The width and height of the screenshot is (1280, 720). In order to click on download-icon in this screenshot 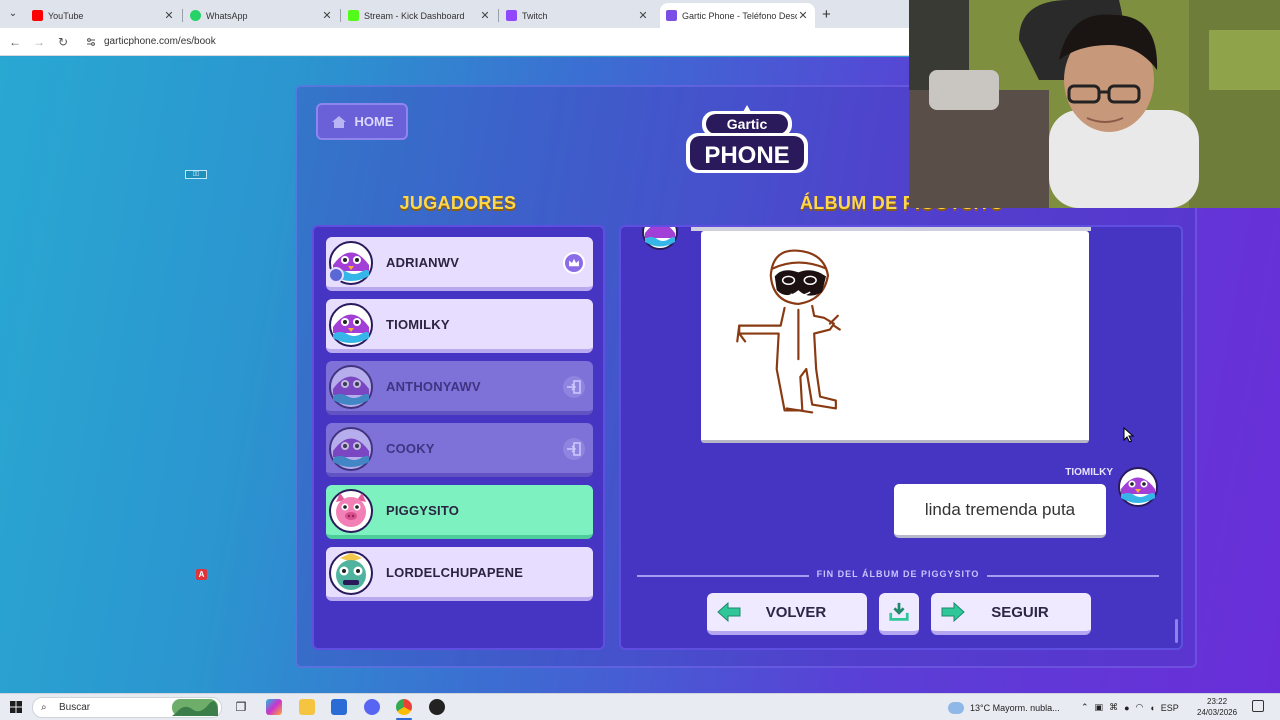, I will do `click(899, 611)`.